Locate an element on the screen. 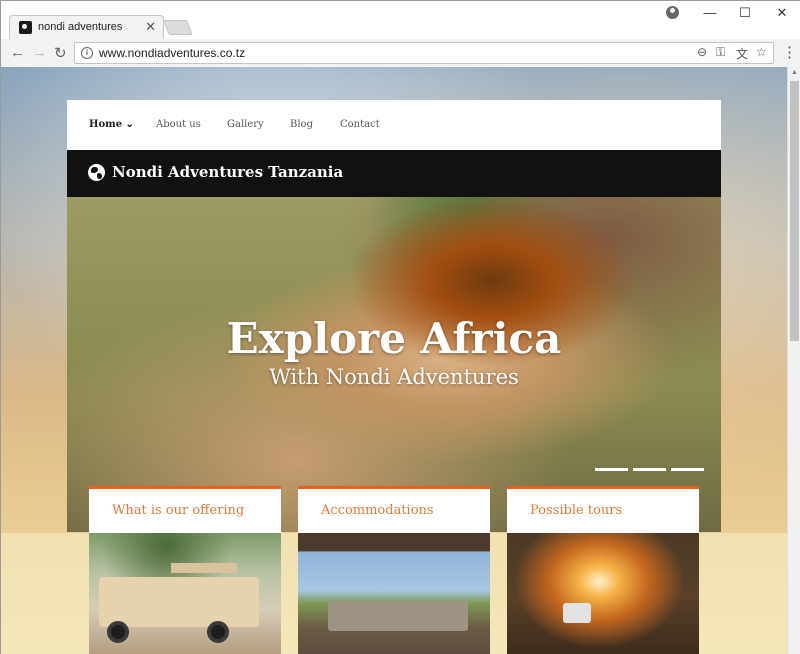 The image size is (800, 654). nav-item-home: Home ⌄ is located at coordinates (111, 124).